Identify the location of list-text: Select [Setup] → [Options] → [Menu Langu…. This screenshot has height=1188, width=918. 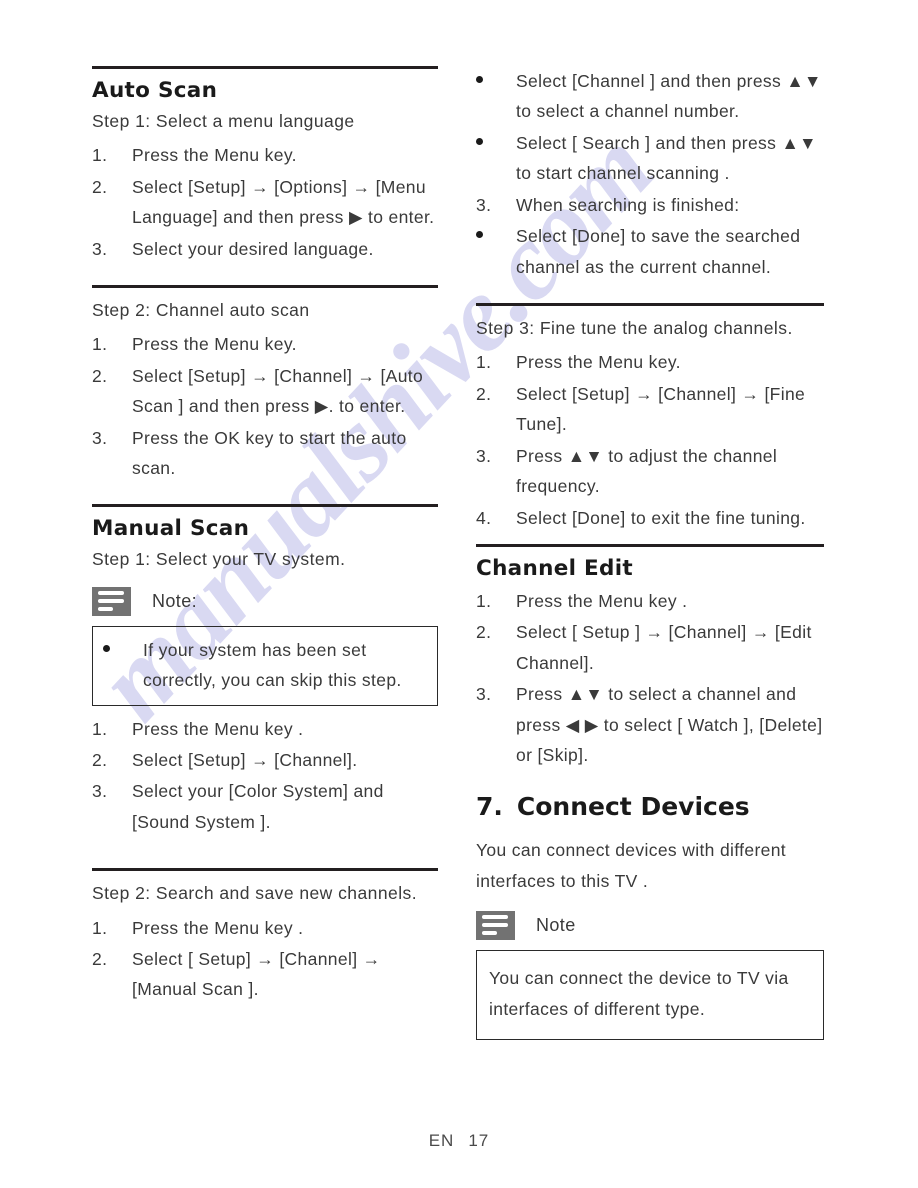
(283, 202).